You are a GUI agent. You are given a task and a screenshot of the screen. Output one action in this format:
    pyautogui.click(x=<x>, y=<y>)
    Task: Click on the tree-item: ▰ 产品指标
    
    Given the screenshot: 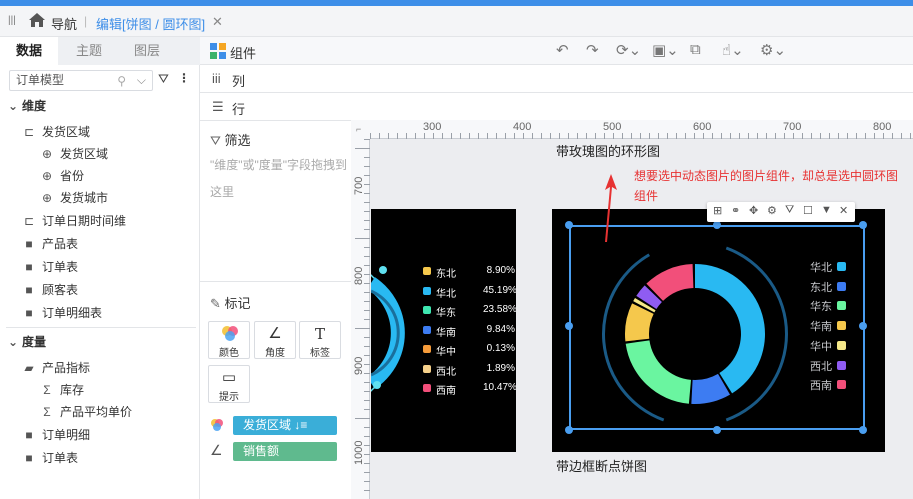 What is the action you would take?
    pyautogui.click(x=56, y=368)
    